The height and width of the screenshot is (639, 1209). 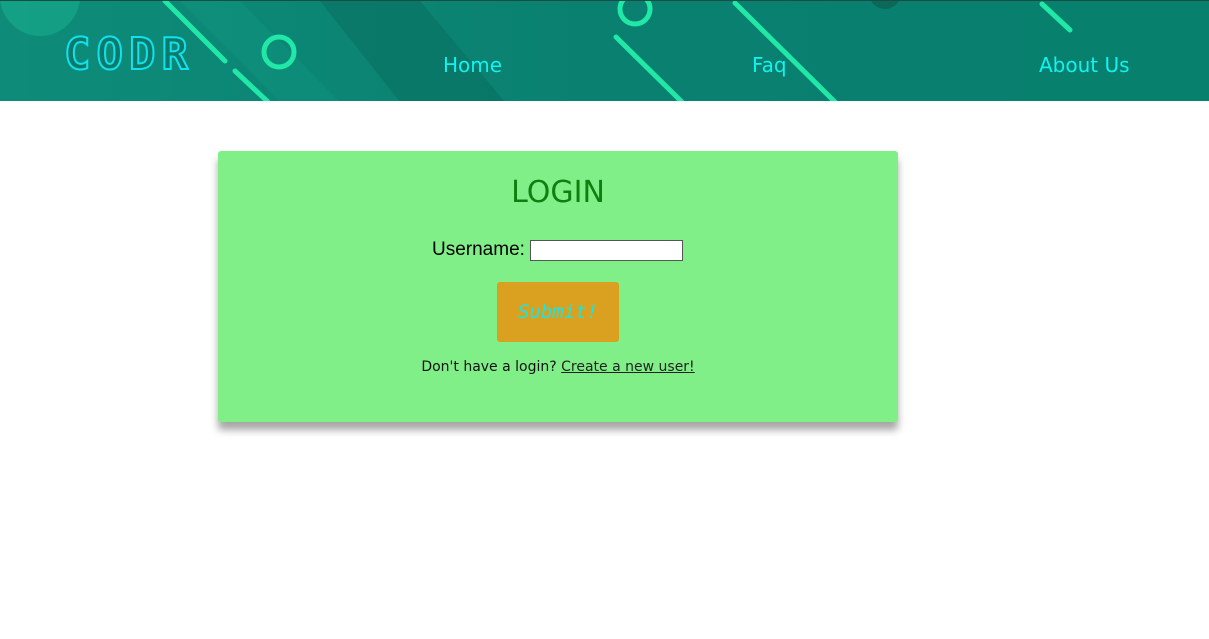 I want to click on nav-about-us-link: About Us, so click(x=1084, y=65).